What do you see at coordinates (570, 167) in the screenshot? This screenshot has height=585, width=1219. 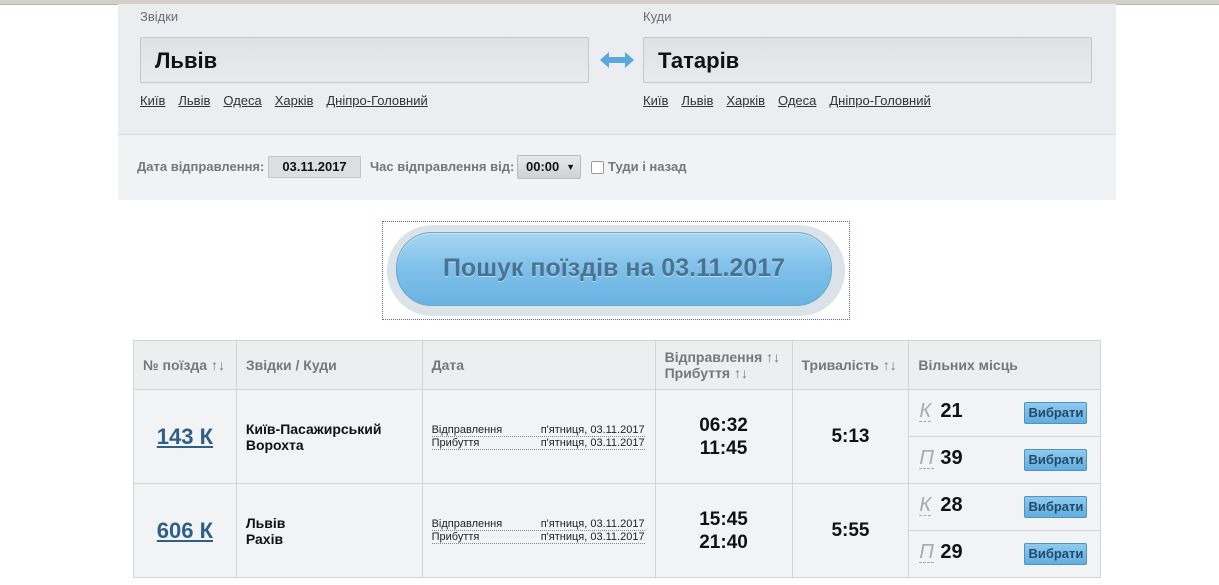 I see `chevron-down-icon: ▼` at bounding box center [570, 167].